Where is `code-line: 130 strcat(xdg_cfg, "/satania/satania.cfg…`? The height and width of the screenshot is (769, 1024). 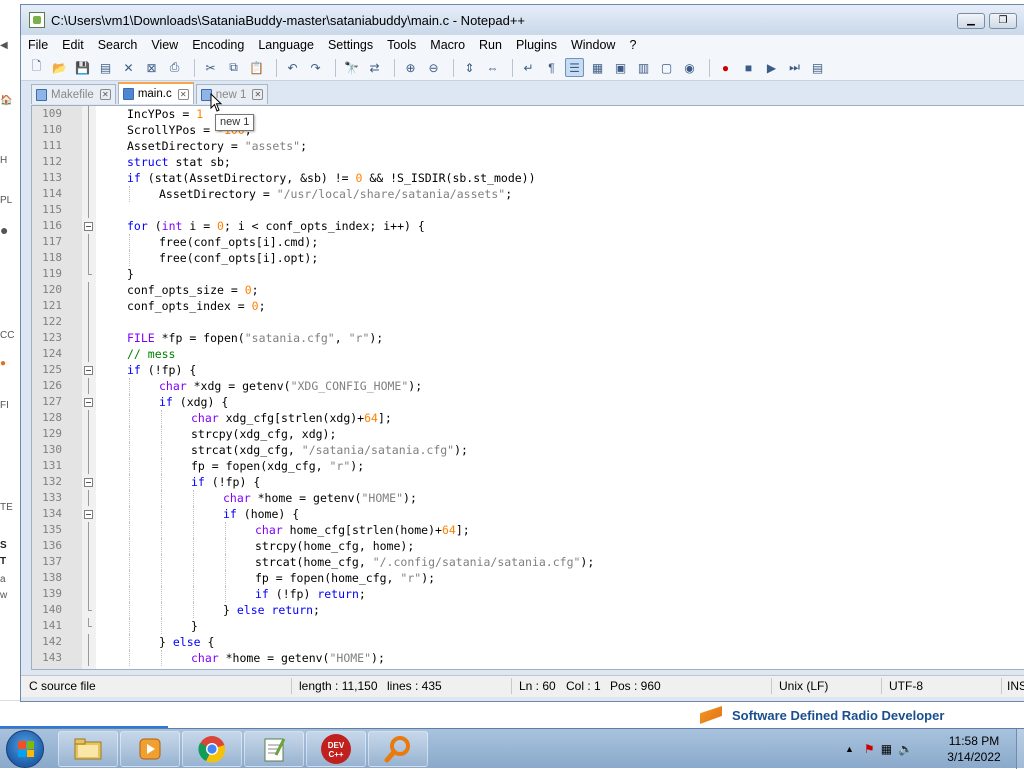 code-line: 130 strcat(xdg_cfg, "/satania/satania.cfg… is located at coordinates (528, 450).